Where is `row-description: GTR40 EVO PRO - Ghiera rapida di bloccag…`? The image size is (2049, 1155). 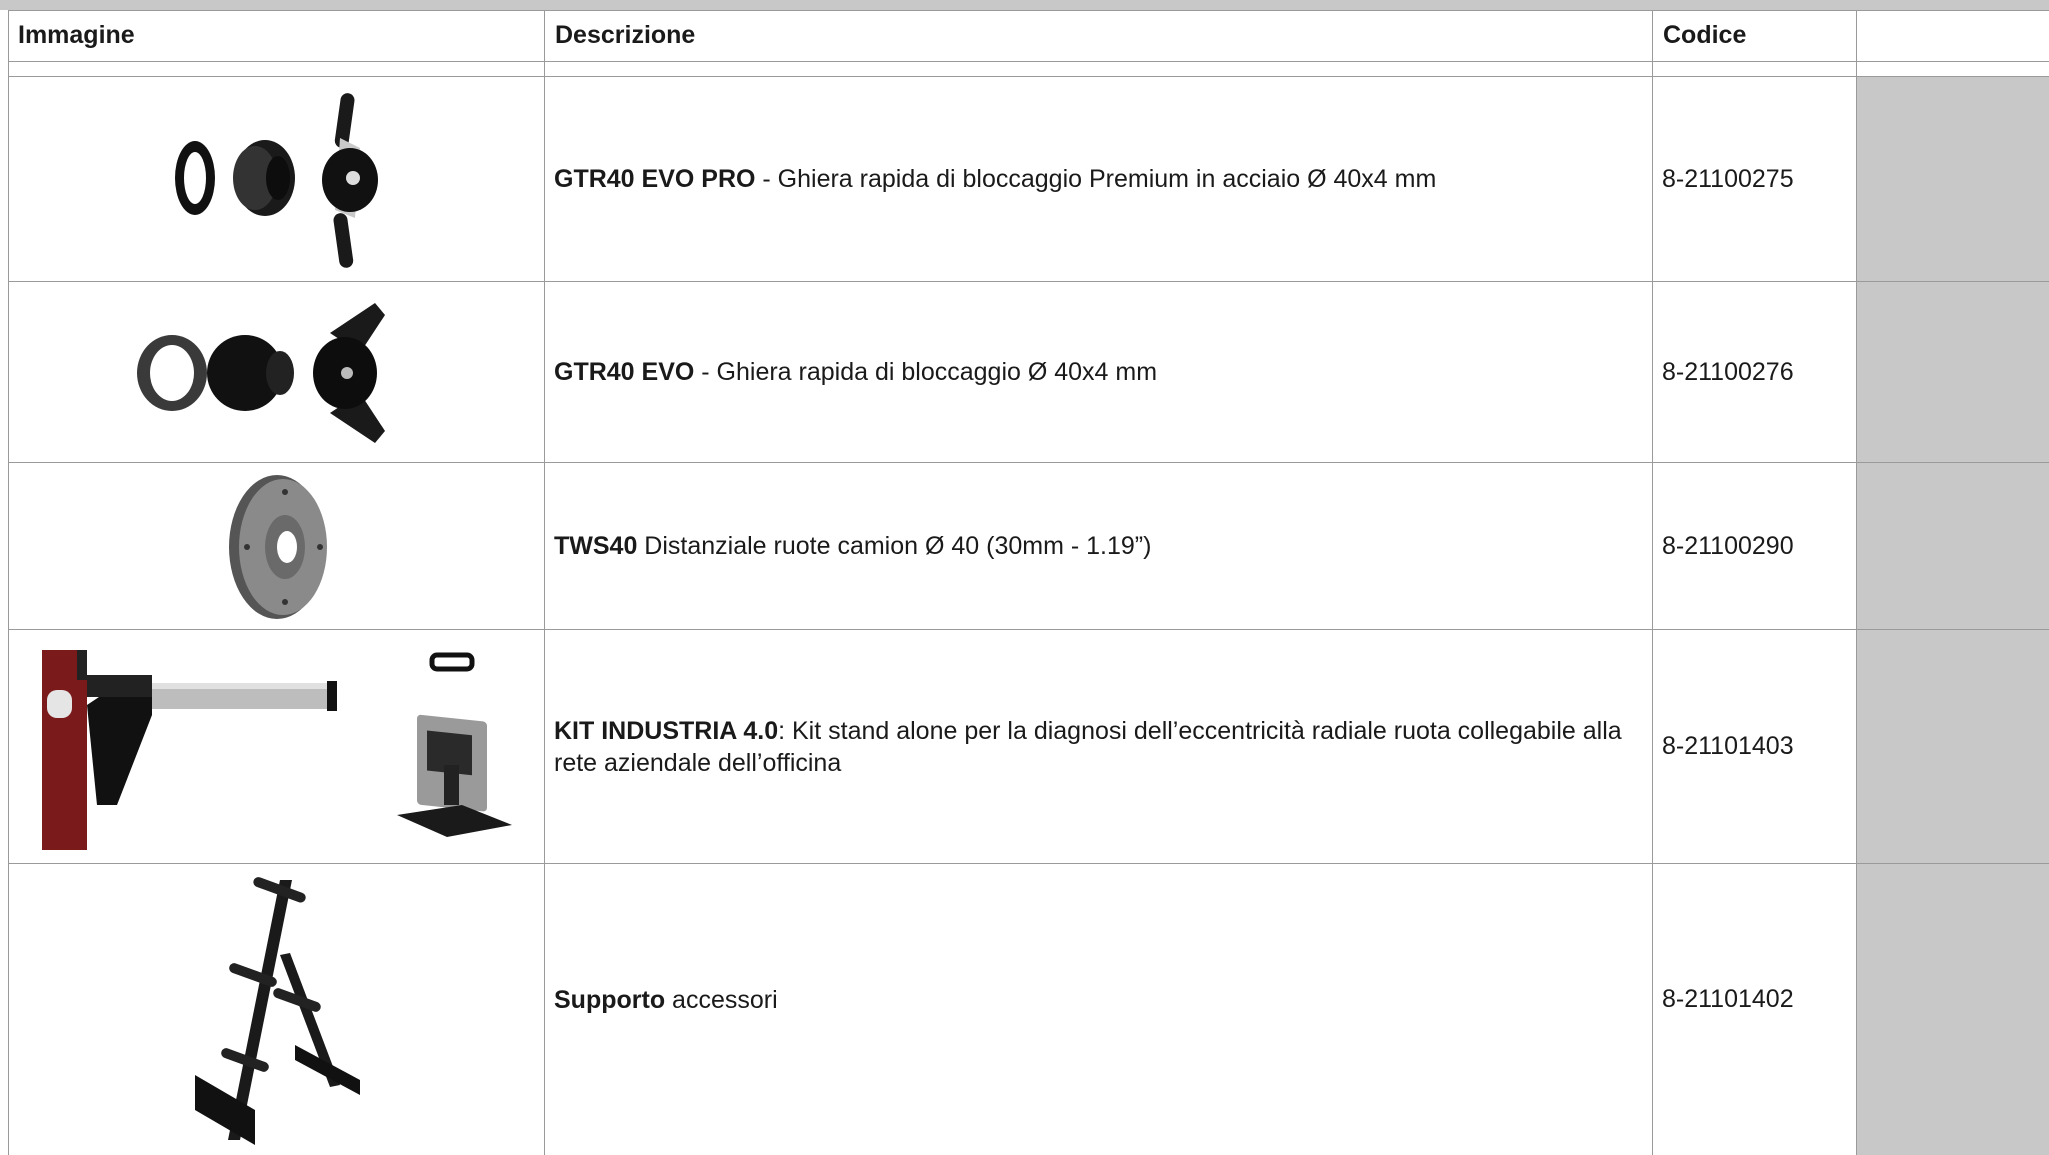
row-description: GTR40 EVO PRO - Ghiera rapida di bloccag… is located at coordinates (1095, 179).